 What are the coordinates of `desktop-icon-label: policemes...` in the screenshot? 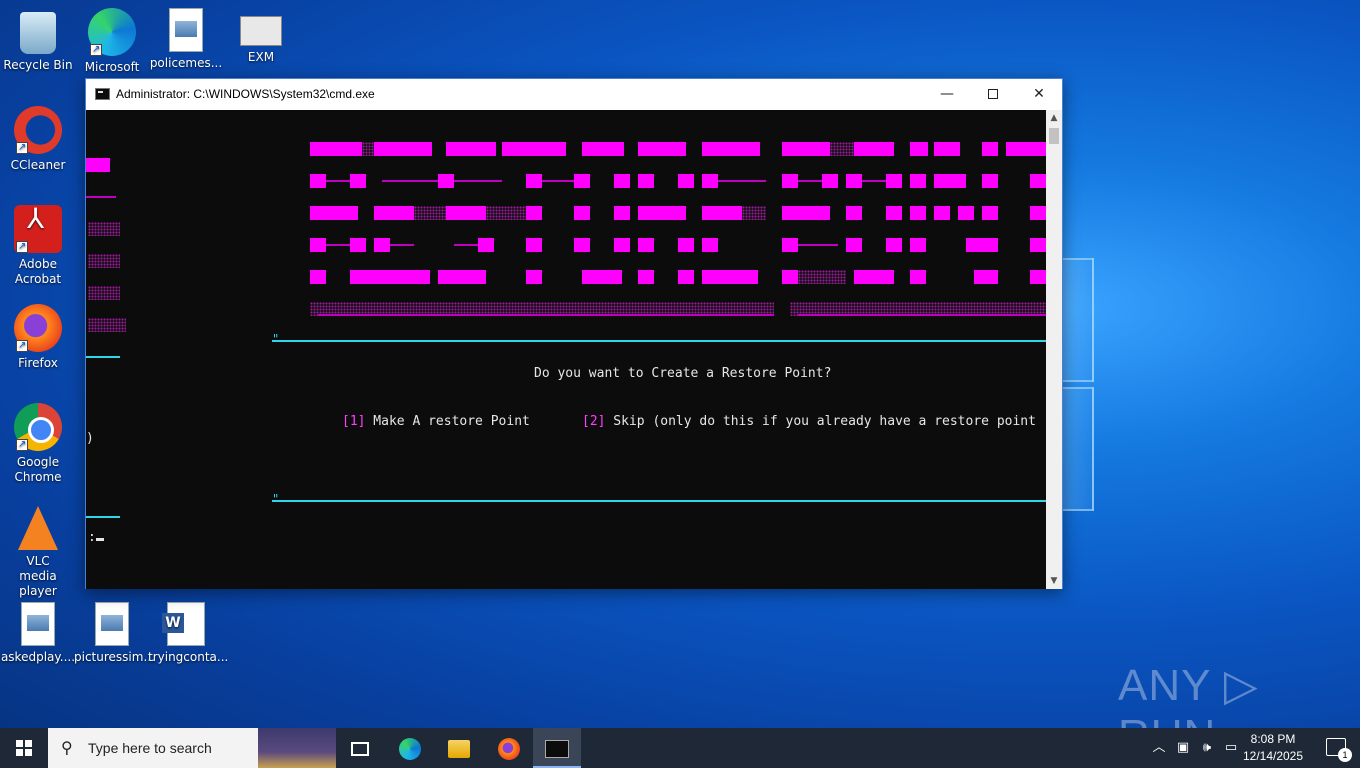 It's located at (186, 63).